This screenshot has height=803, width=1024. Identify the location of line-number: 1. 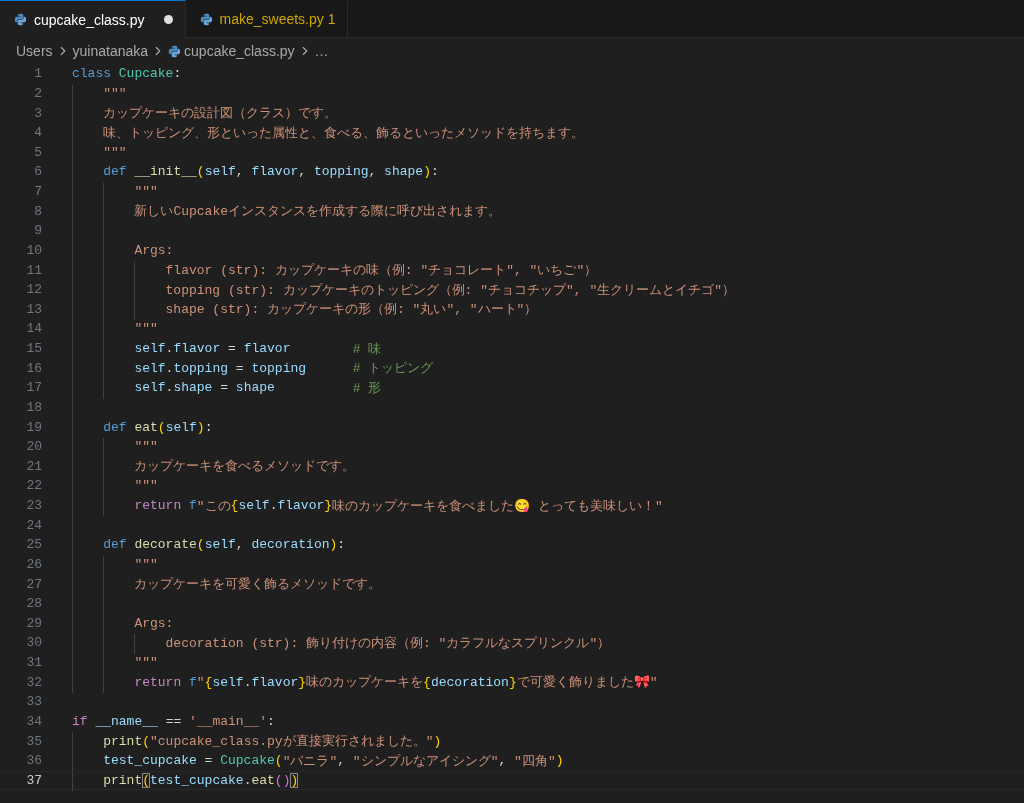
(37, 74).